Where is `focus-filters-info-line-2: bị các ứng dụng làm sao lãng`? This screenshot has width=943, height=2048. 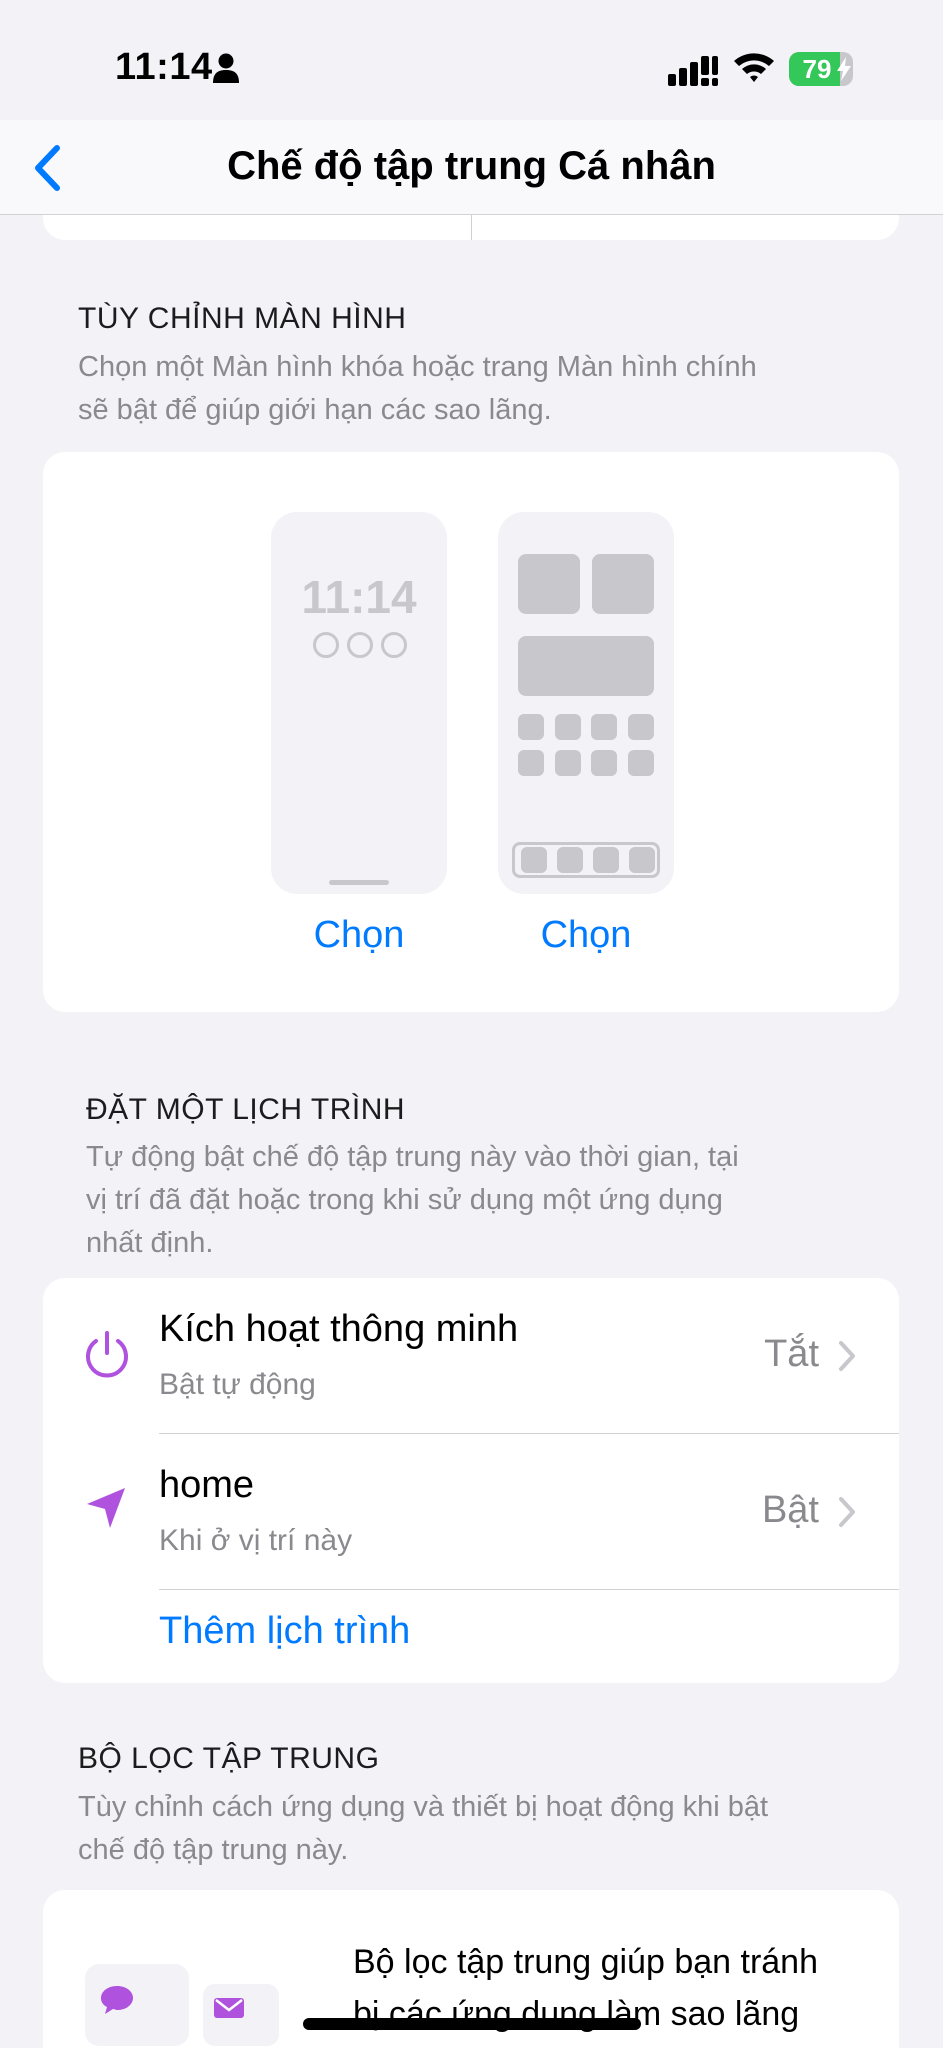 focus-filters-info-line-2: bị các ứng dụng làm sao lãng is located at coordinates (576, 2014).